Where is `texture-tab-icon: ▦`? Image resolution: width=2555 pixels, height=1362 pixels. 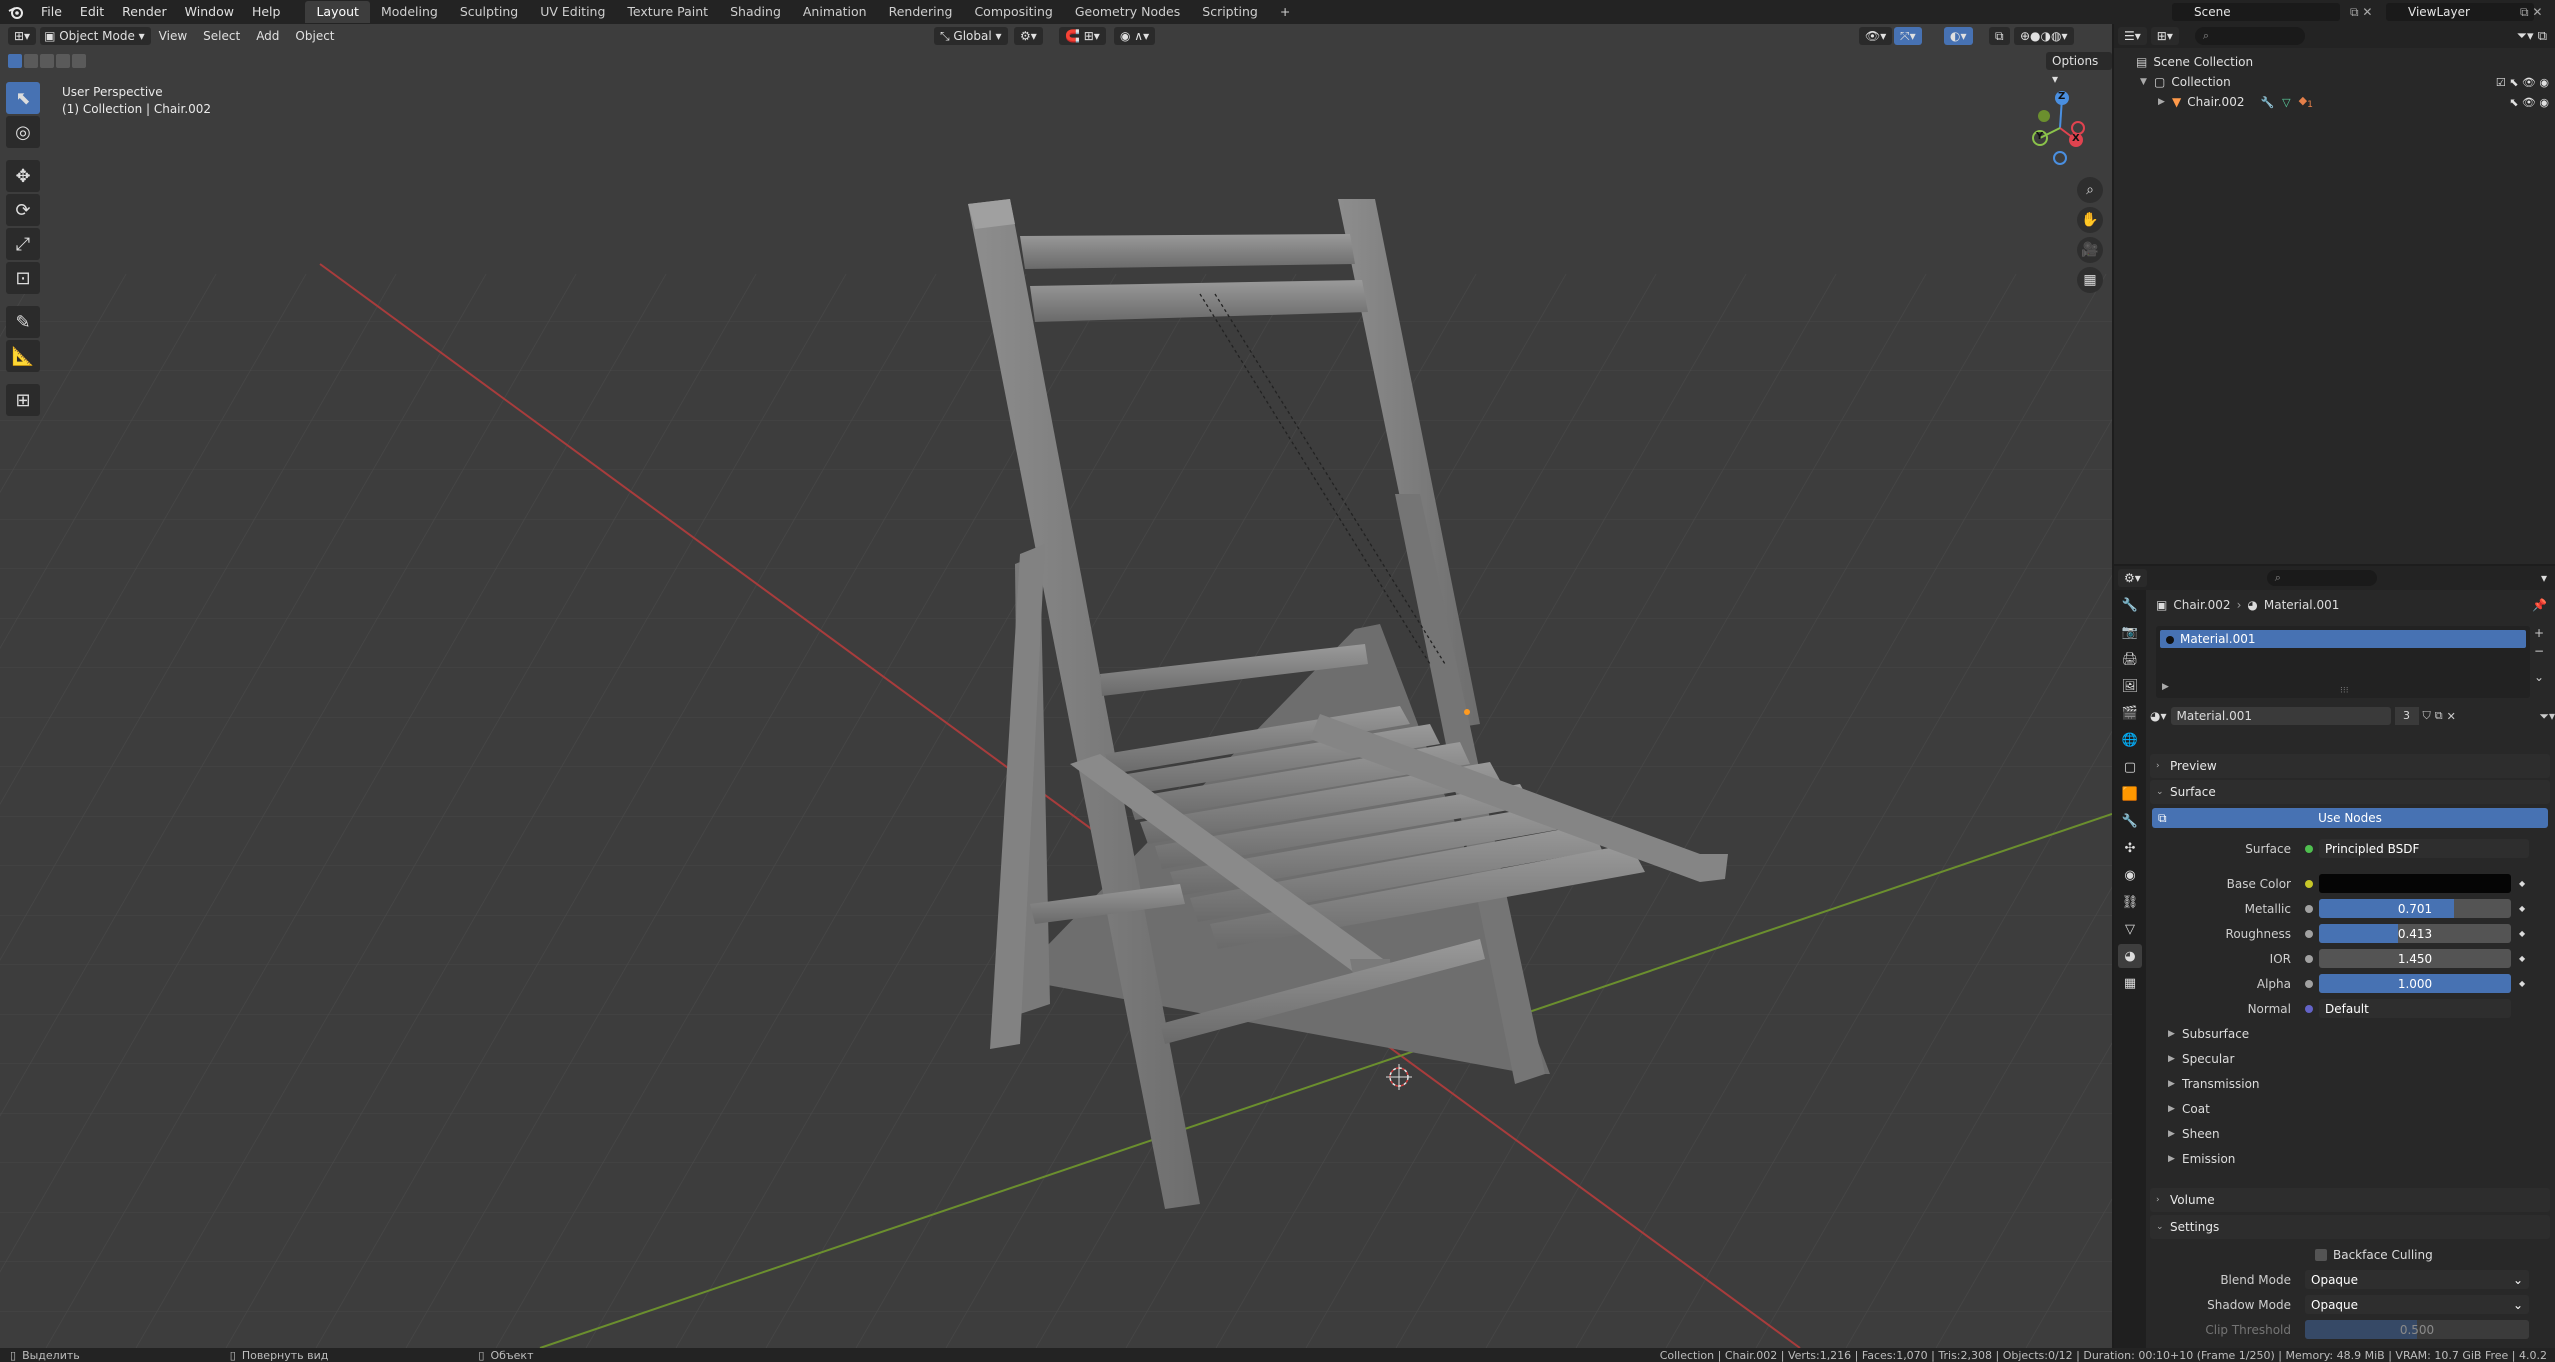
texture-tab-icon: ▦ is located at coordinates (2130, 983).